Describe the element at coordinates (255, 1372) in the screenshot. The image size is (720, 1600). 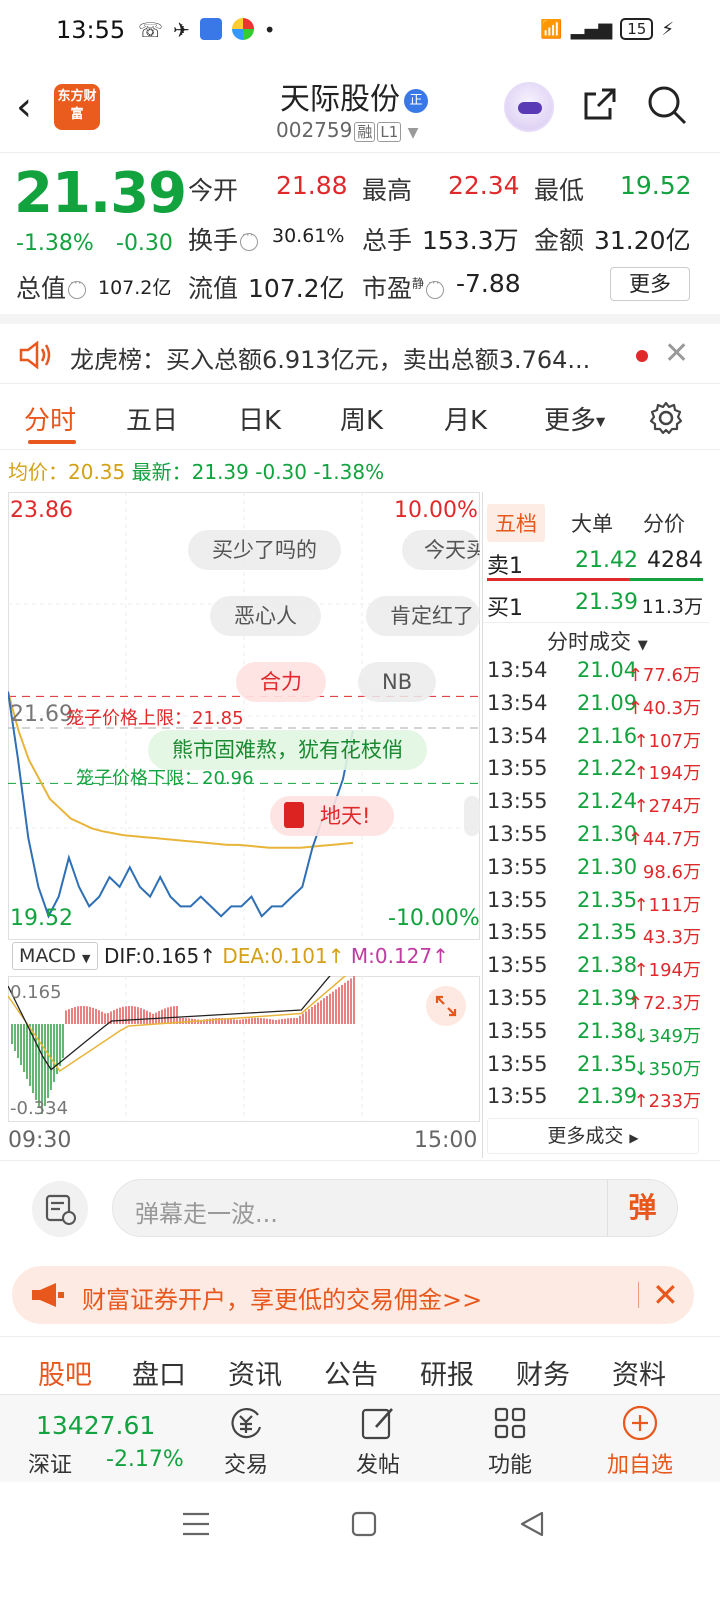
I see `tab-news: 资讯` at that location.